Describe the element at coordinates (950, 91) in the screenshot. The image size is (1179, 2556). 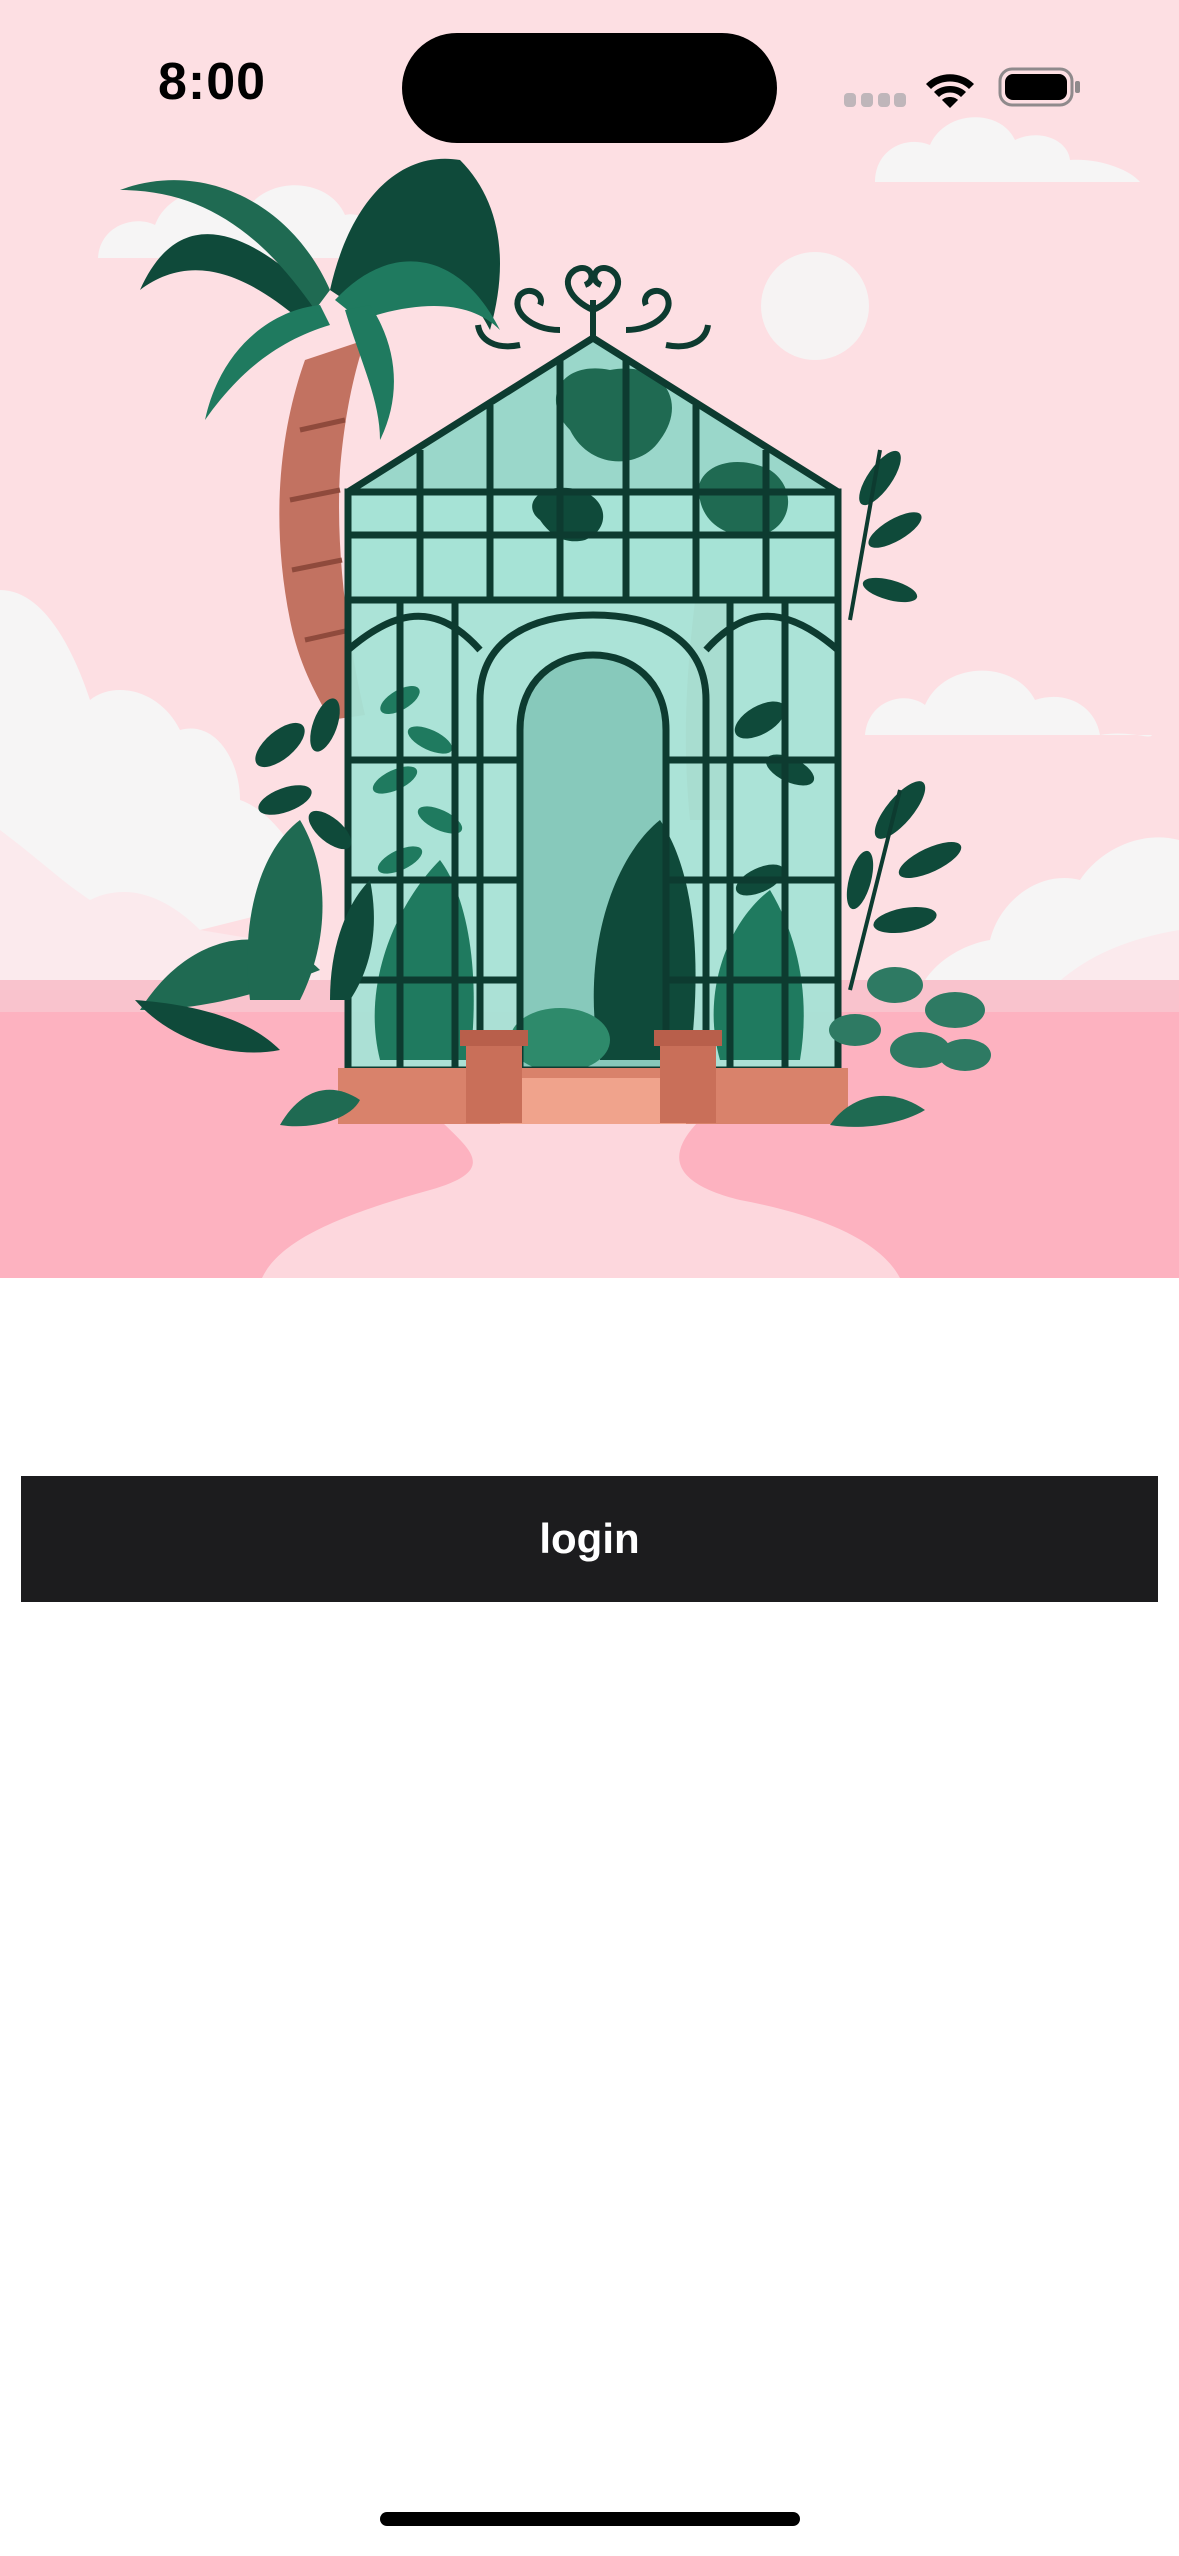
I see `wifi-icon` at that location.